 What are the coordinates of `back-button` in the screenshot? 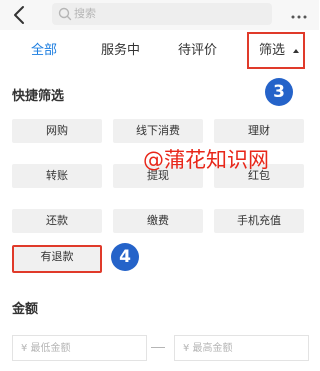 It's located at (20, 15).